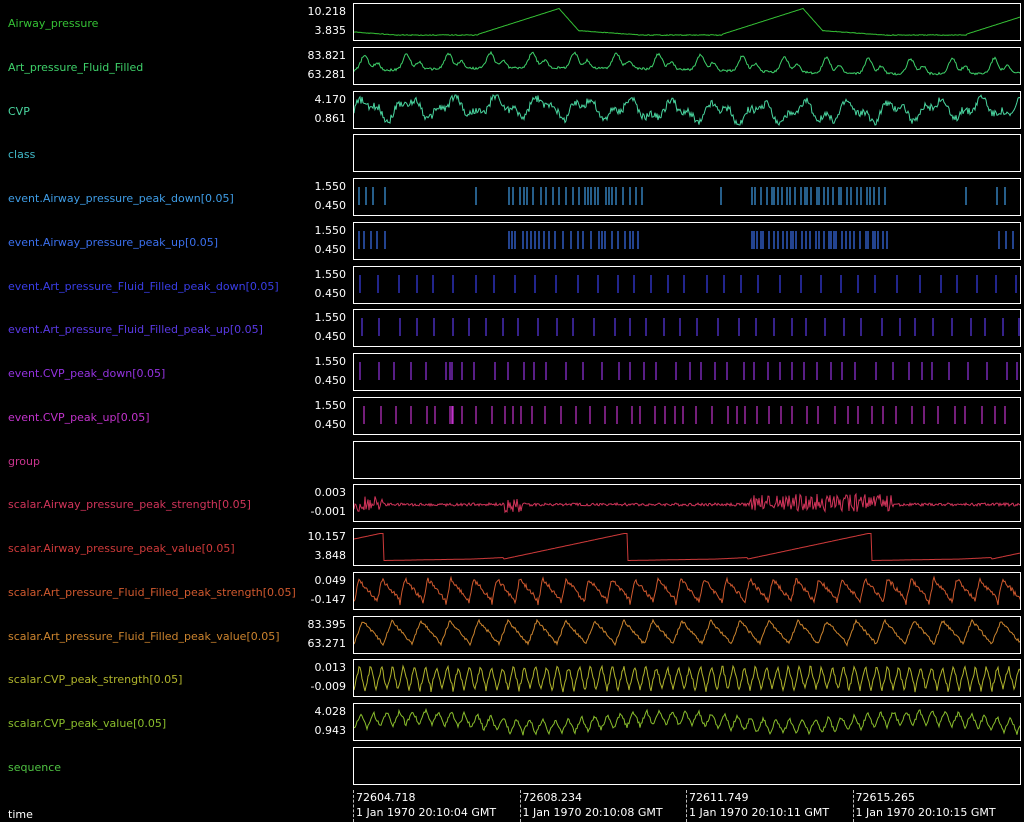 This screenshot has width=1024, height=822. What do you see at coordinates (885, 797) in the screenshot?
I see `time-tick-value: 72615.265` at bounding box center [885, 797].